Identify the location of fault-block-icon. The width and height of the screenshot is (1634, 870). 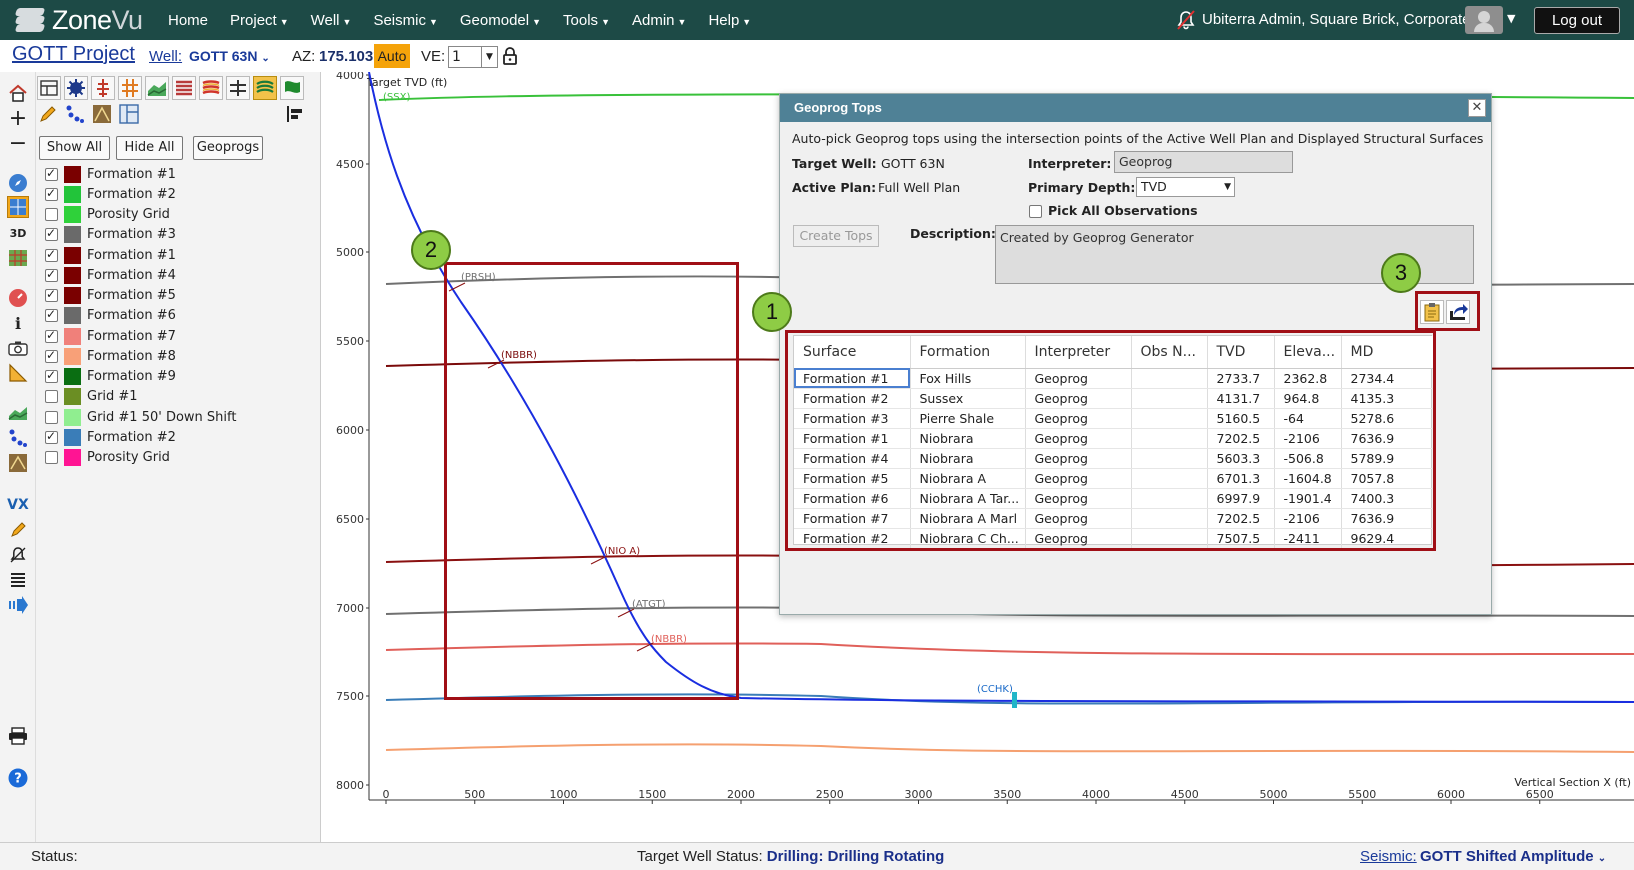
(103, 115).